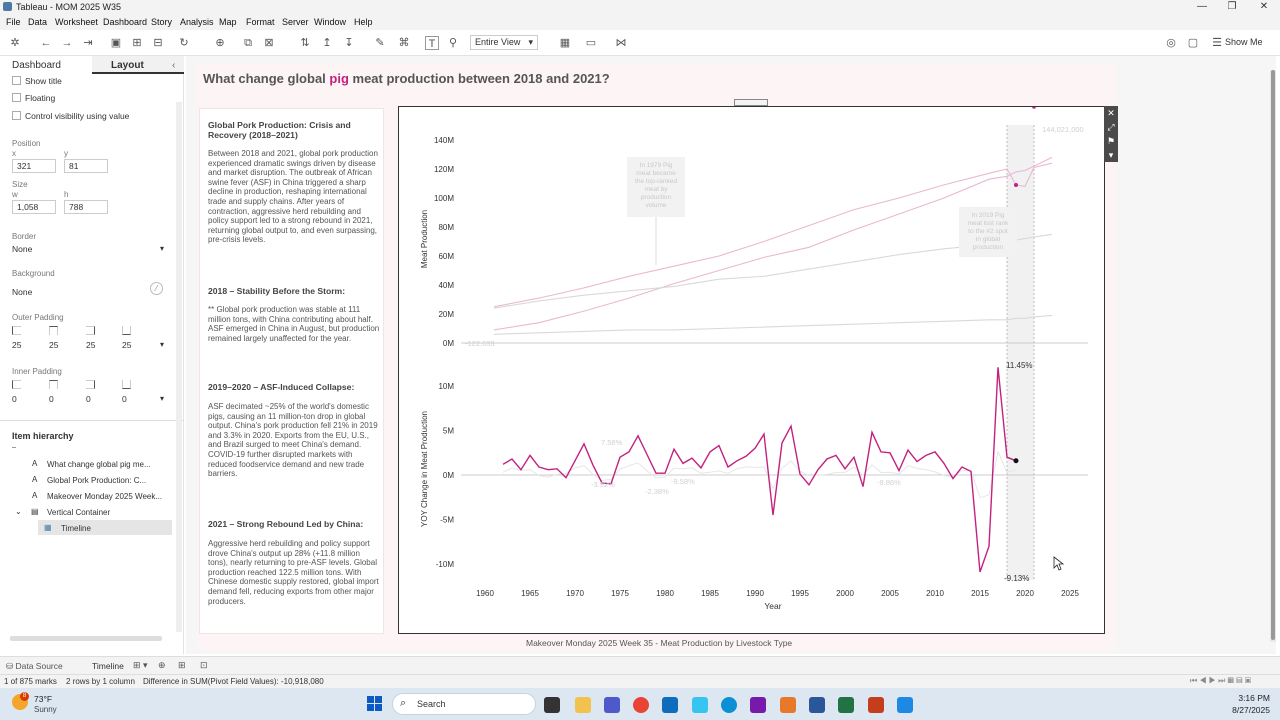  Describe the element at coordinates (18, 511) in the screenshot. I see `expand-chevron-icon: ⌄` at that location.